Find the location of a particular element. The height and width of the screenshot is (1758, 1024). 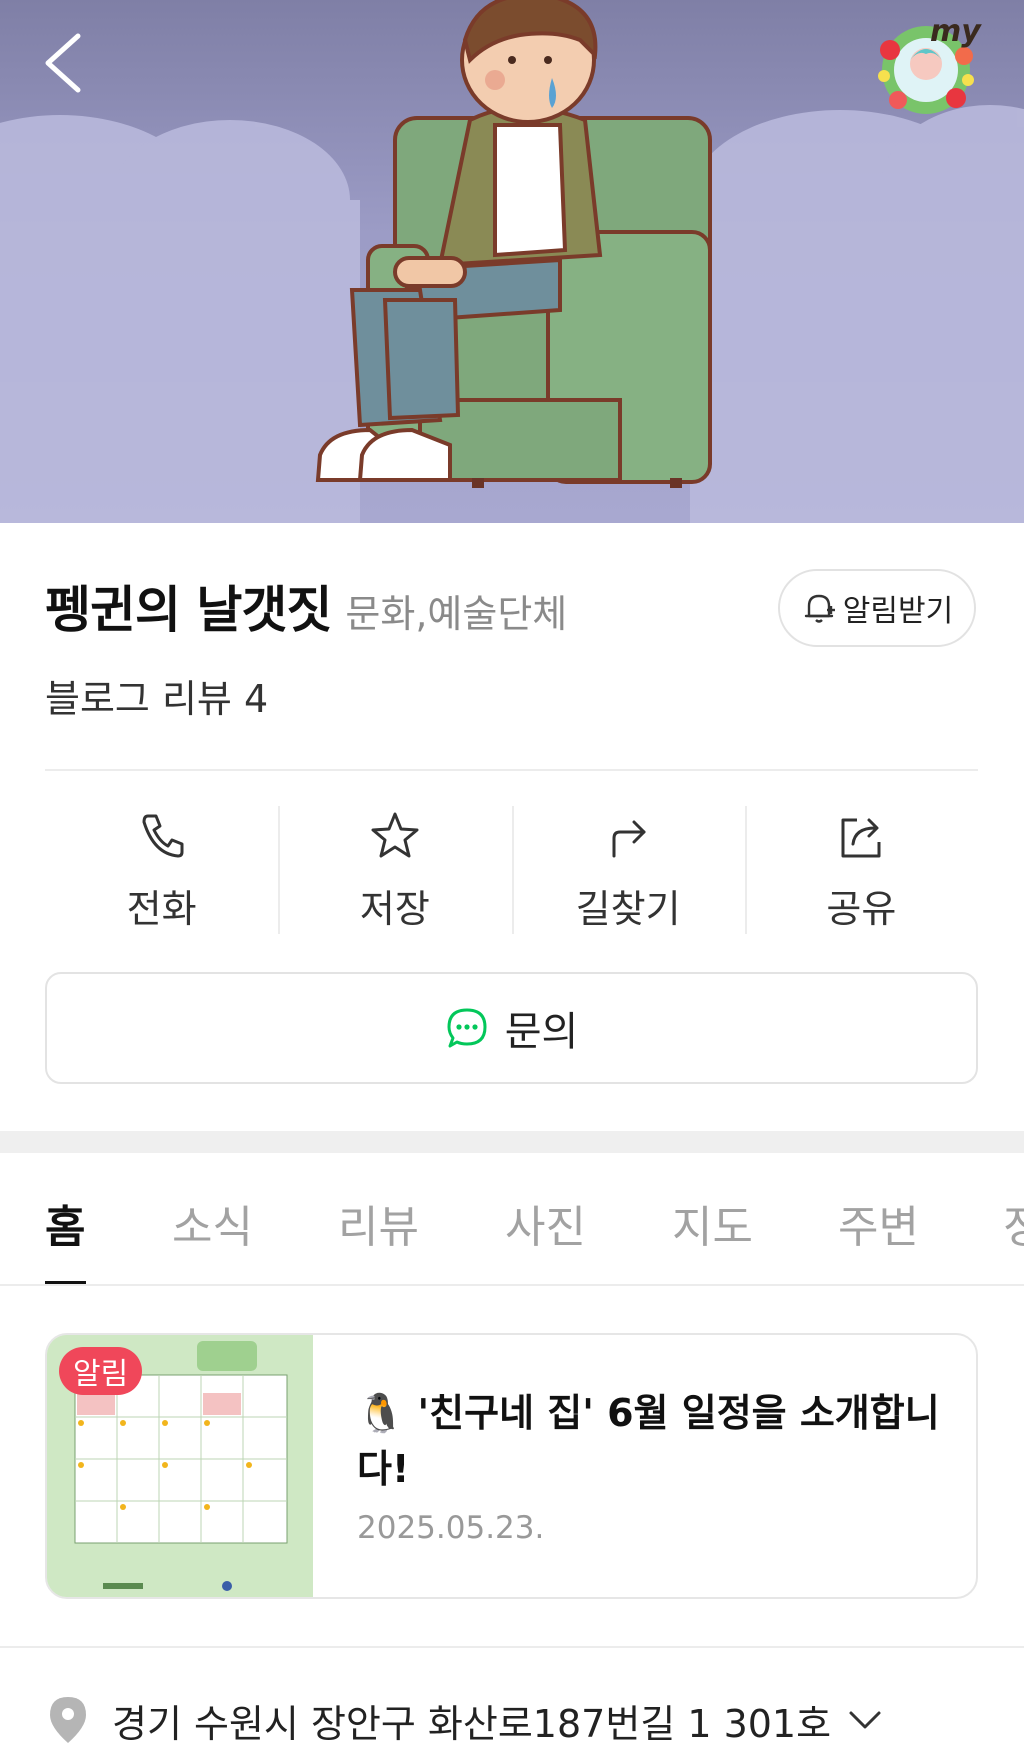

inquiry-button: 문의 is located at coordinates (511, 1028).